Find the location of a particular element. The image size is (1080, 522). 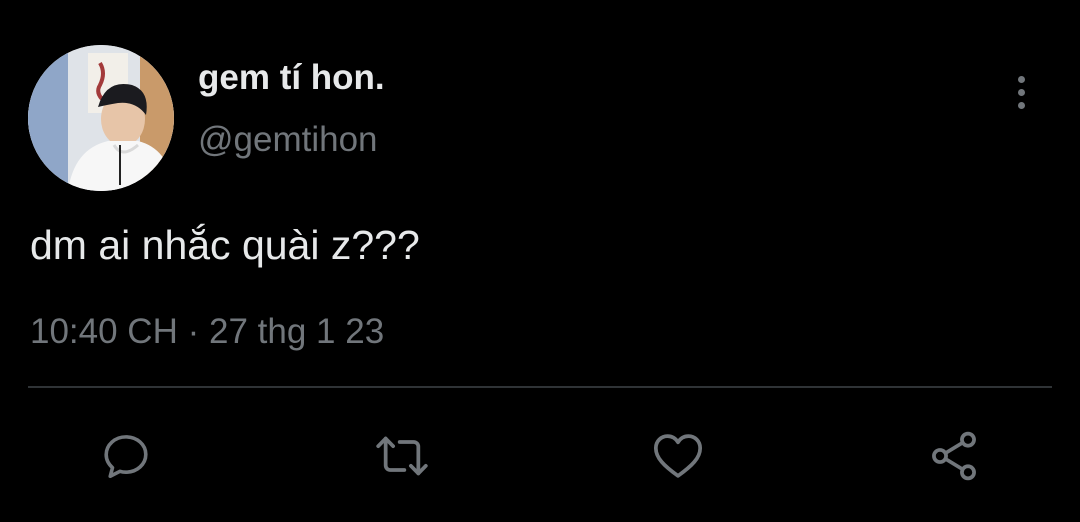

user-handle: @gemtihon is located at coordinates (288, 140).